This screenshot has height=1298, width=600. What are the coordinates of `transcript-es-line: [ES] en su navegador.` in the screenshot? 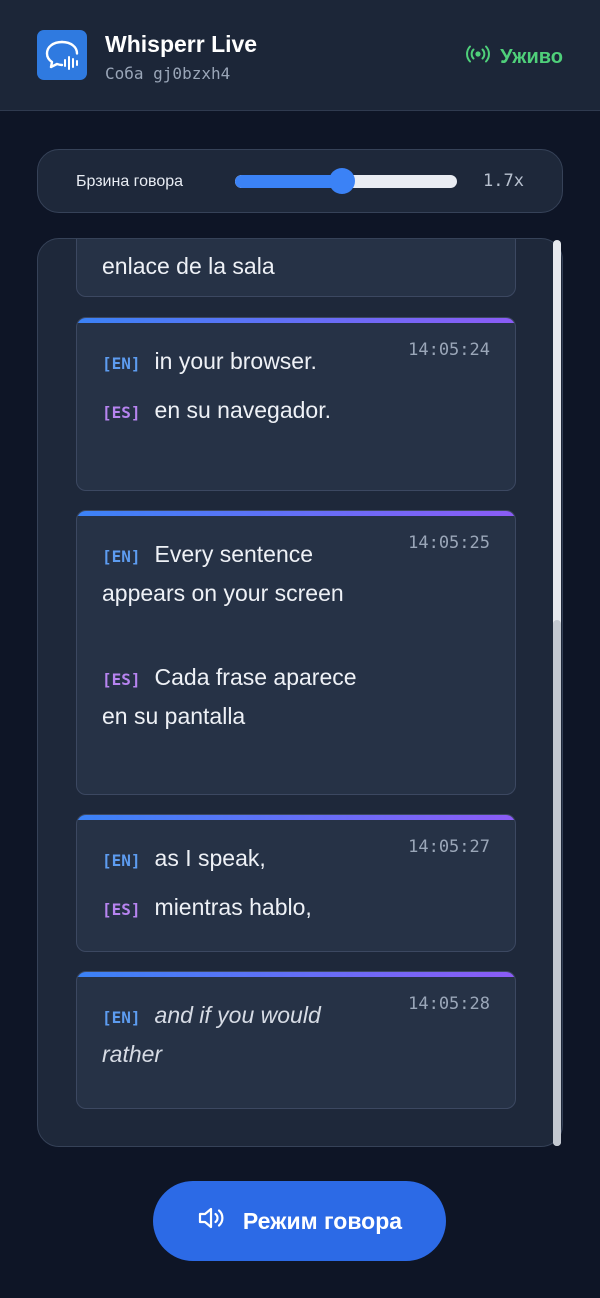 It's located at (232, 411).